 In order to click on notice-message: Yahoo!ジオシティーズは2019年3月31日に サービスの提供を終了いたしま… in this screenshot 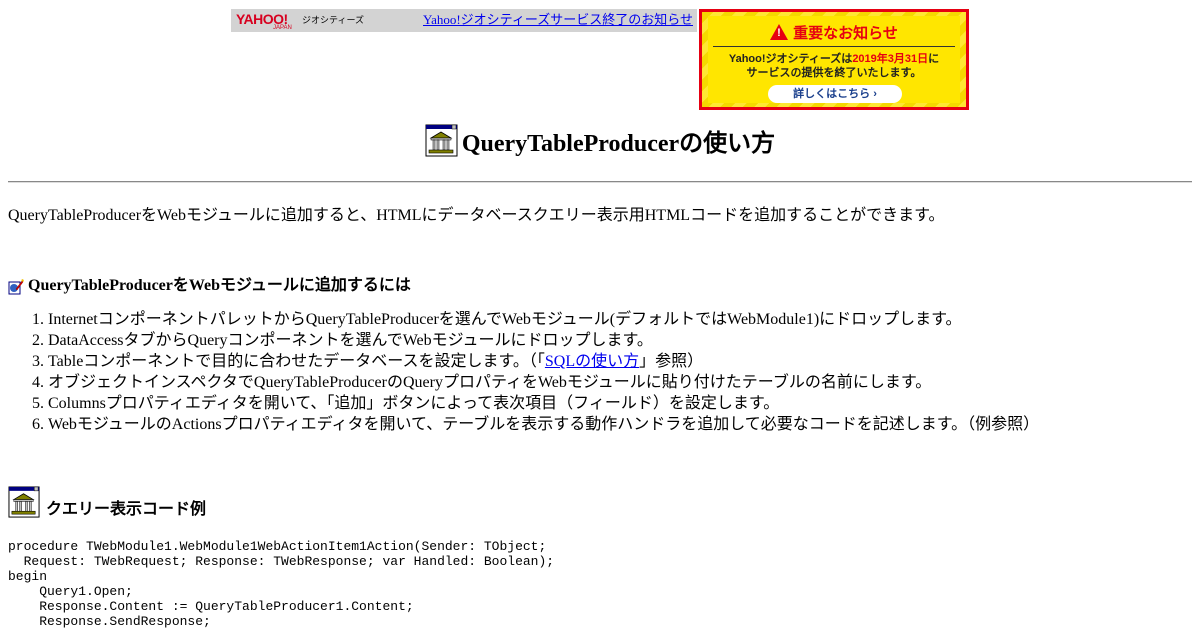, I will do `click(834, 66)`.